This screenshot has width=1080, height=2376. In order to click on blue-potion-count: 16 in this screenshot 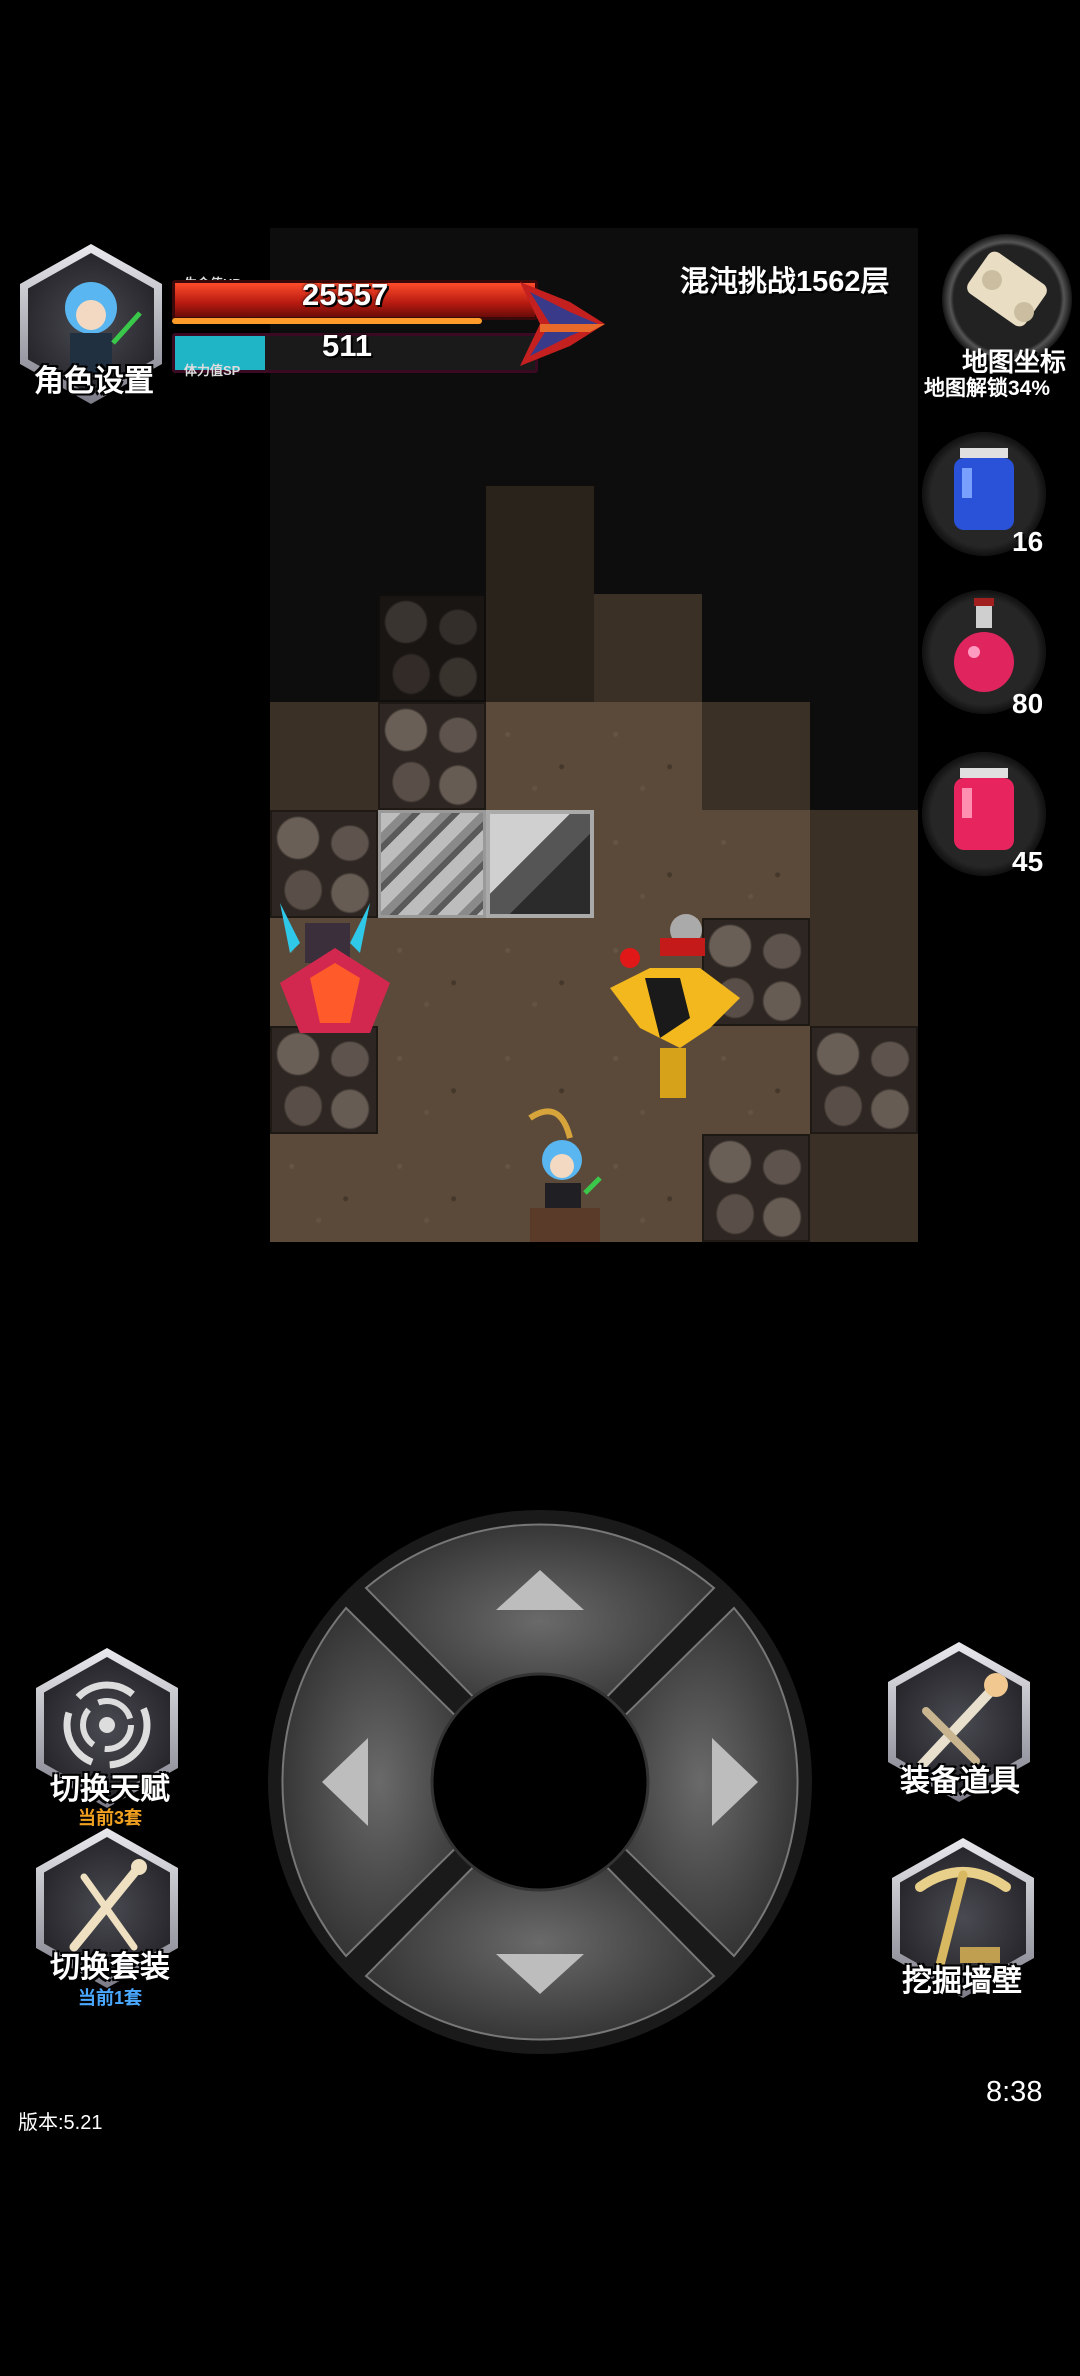, I will do `click(1028, 541)`.